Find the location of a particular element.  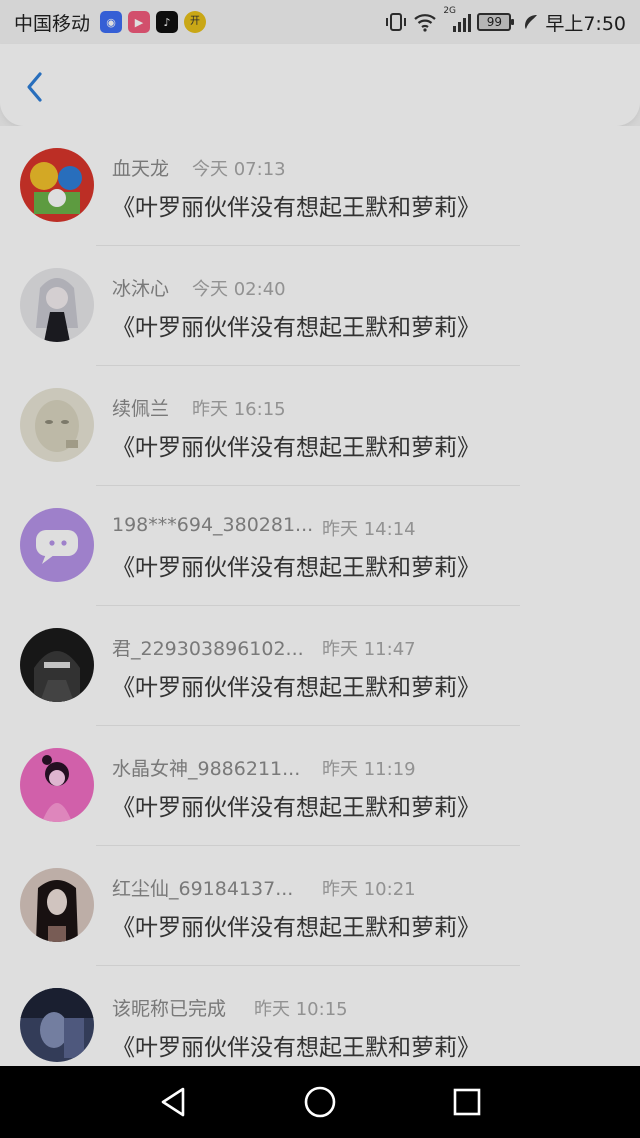

nav-recents-button is located at coordinates (467, 1102).